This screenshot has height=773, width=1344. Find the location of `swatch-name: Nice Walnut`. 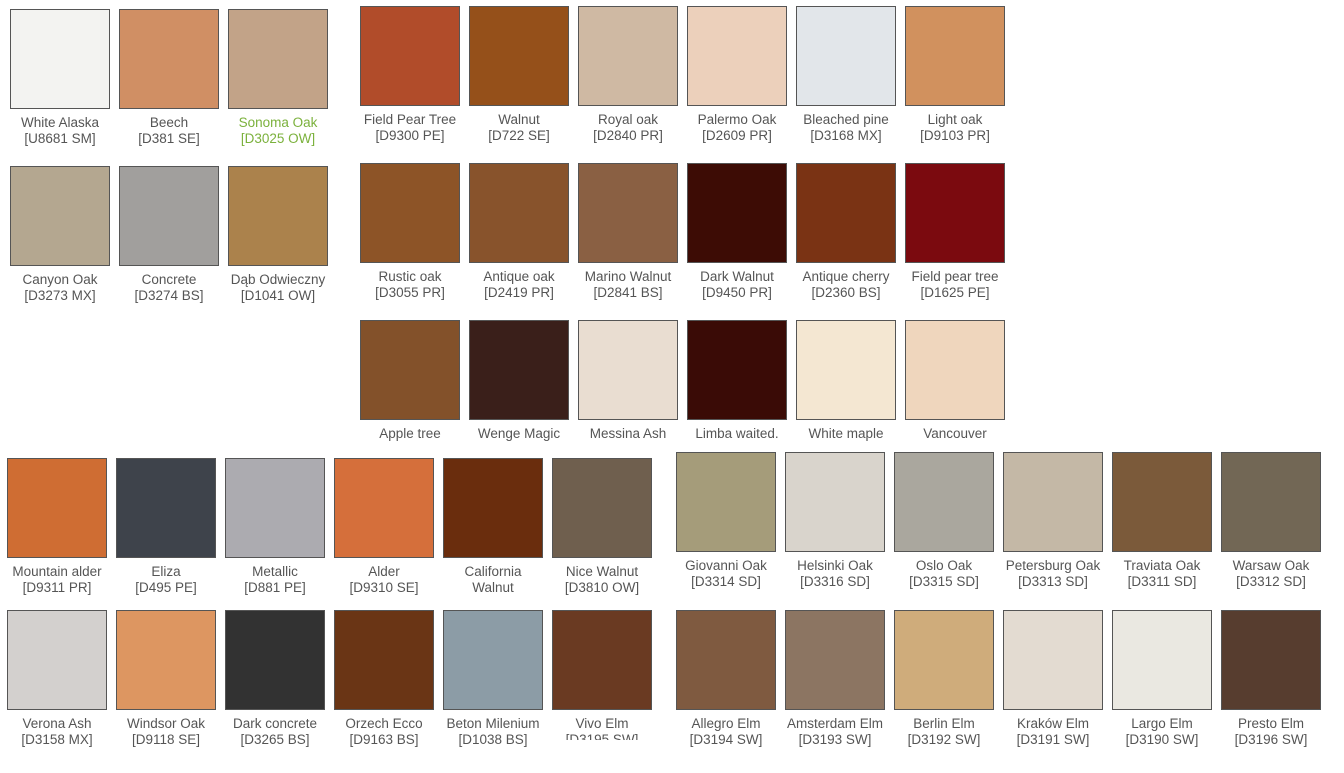

swatch-name: Nice Walnut is located at coordinates (602, 571).